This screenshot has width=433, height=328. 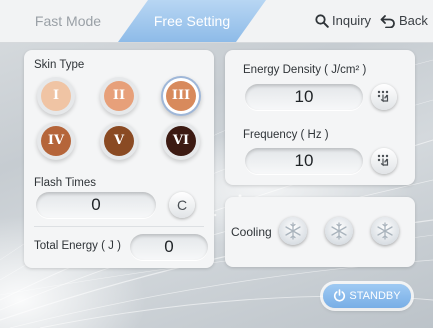 I want to click on cooling-level-1-button, so click(x=293, y=231).